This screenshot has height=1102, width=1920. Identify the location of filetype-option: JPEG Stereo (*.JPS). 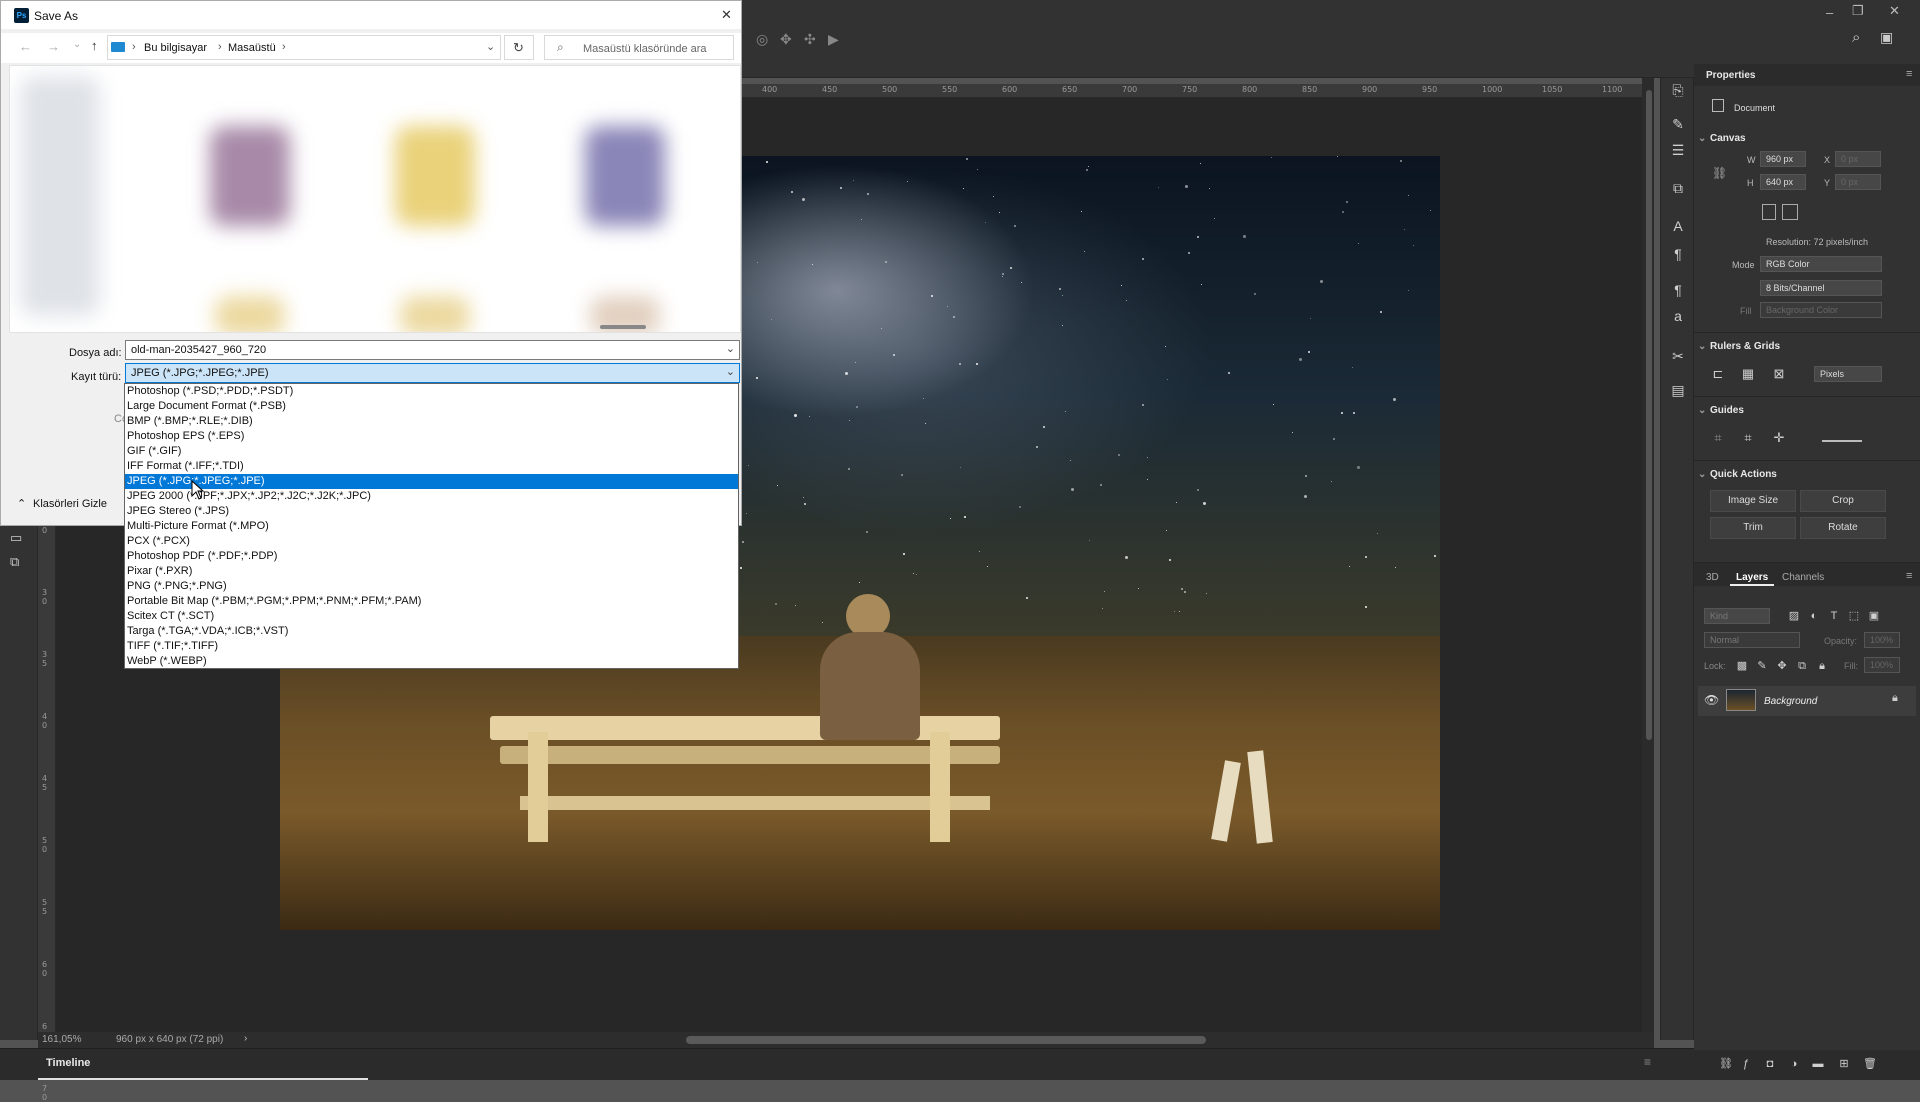
(431, 511).